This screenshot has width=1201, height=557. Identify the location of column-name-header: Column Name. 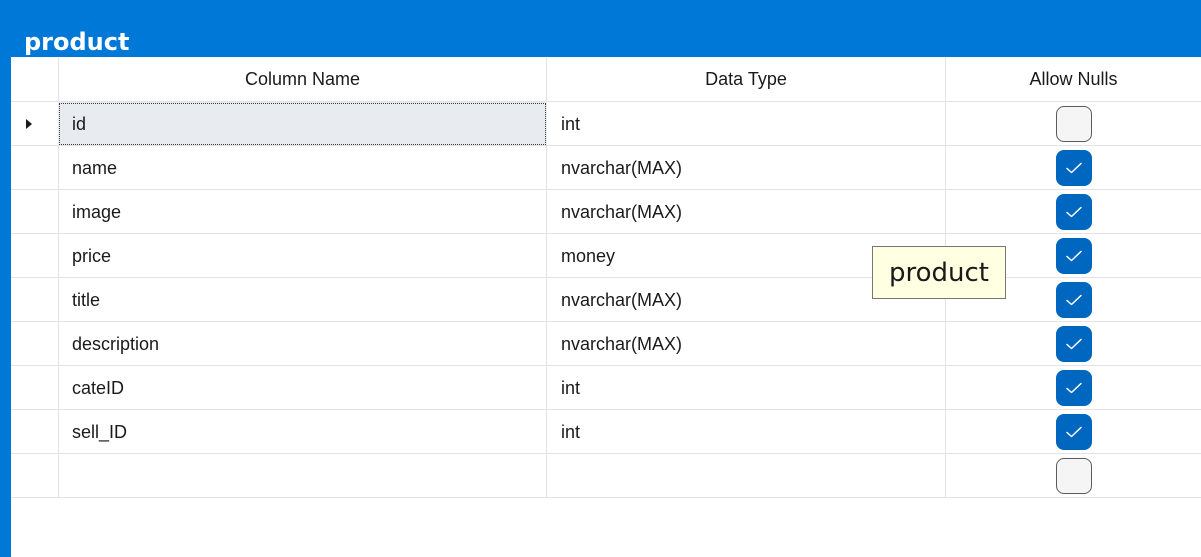
(302, 79).